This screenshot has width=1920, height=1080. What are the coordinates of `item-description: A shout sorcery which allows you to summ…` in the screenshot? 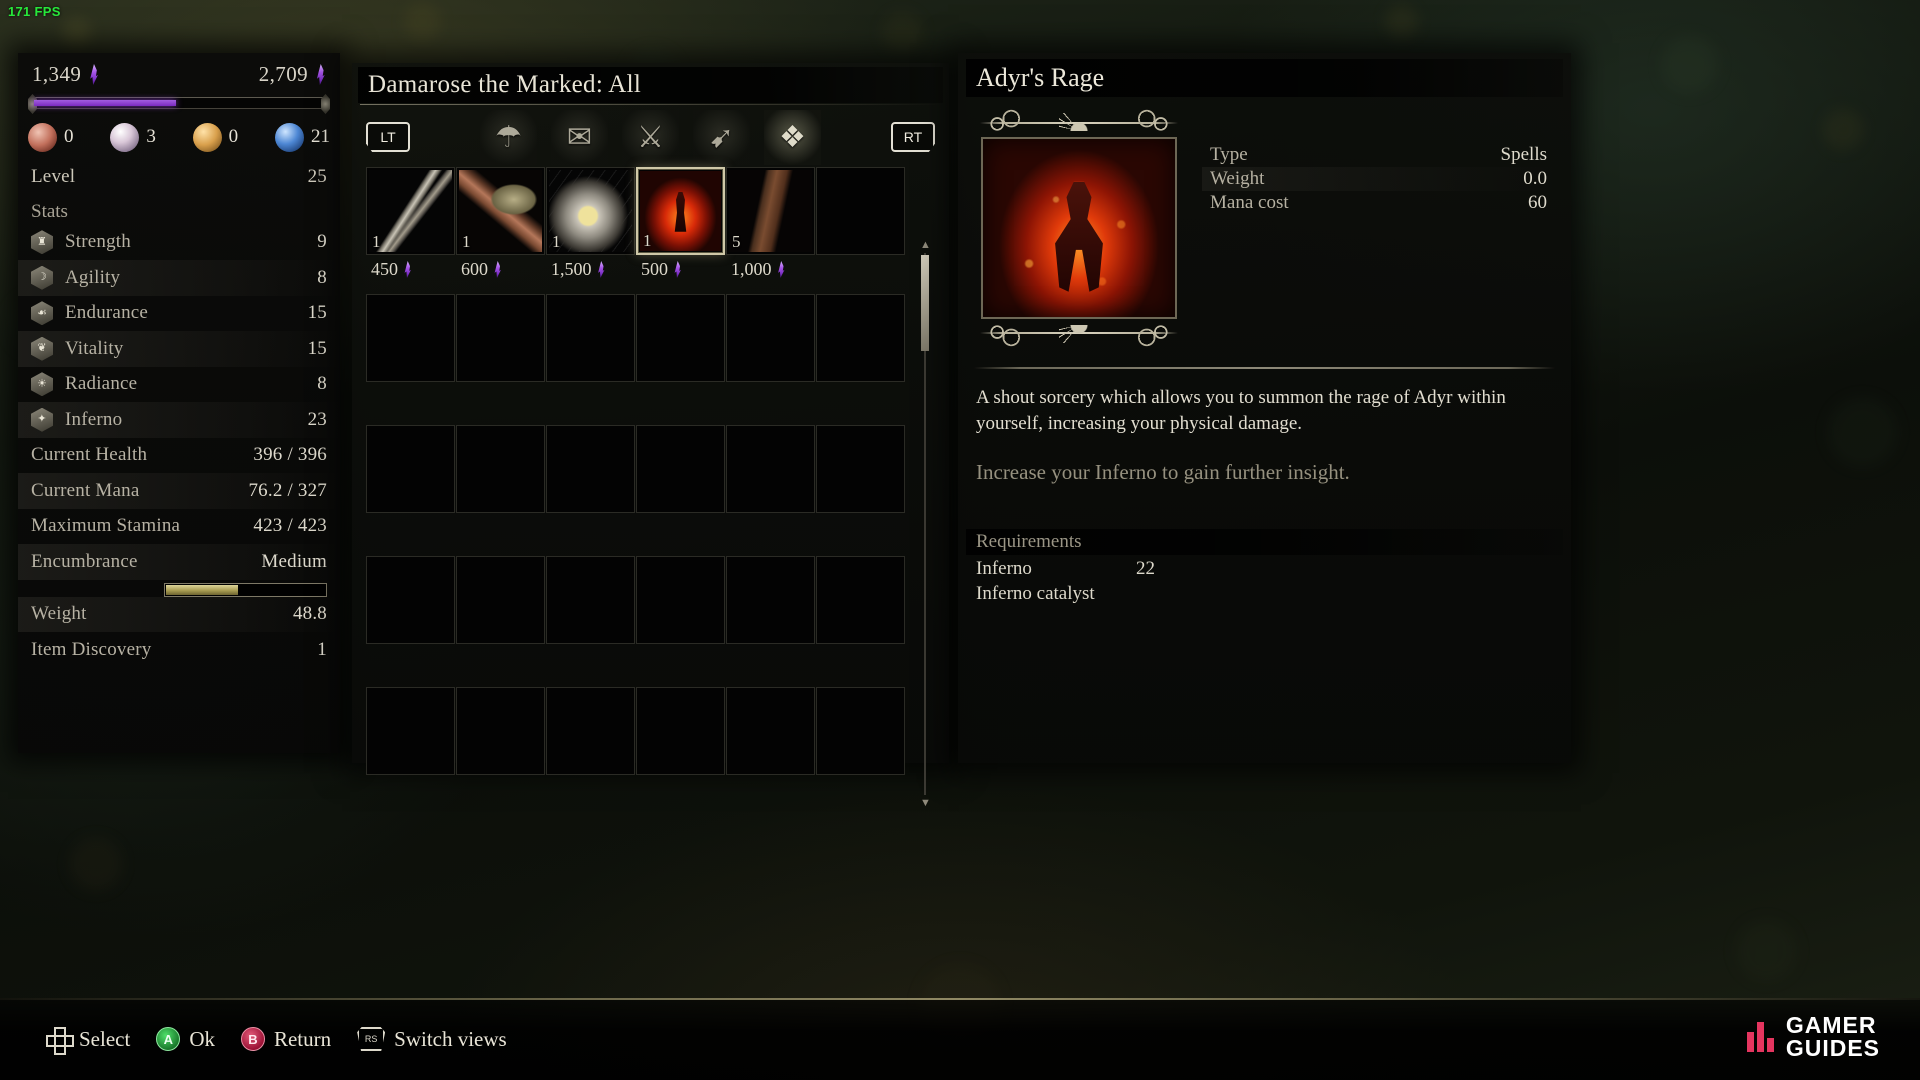 It's located at (1241, 410).